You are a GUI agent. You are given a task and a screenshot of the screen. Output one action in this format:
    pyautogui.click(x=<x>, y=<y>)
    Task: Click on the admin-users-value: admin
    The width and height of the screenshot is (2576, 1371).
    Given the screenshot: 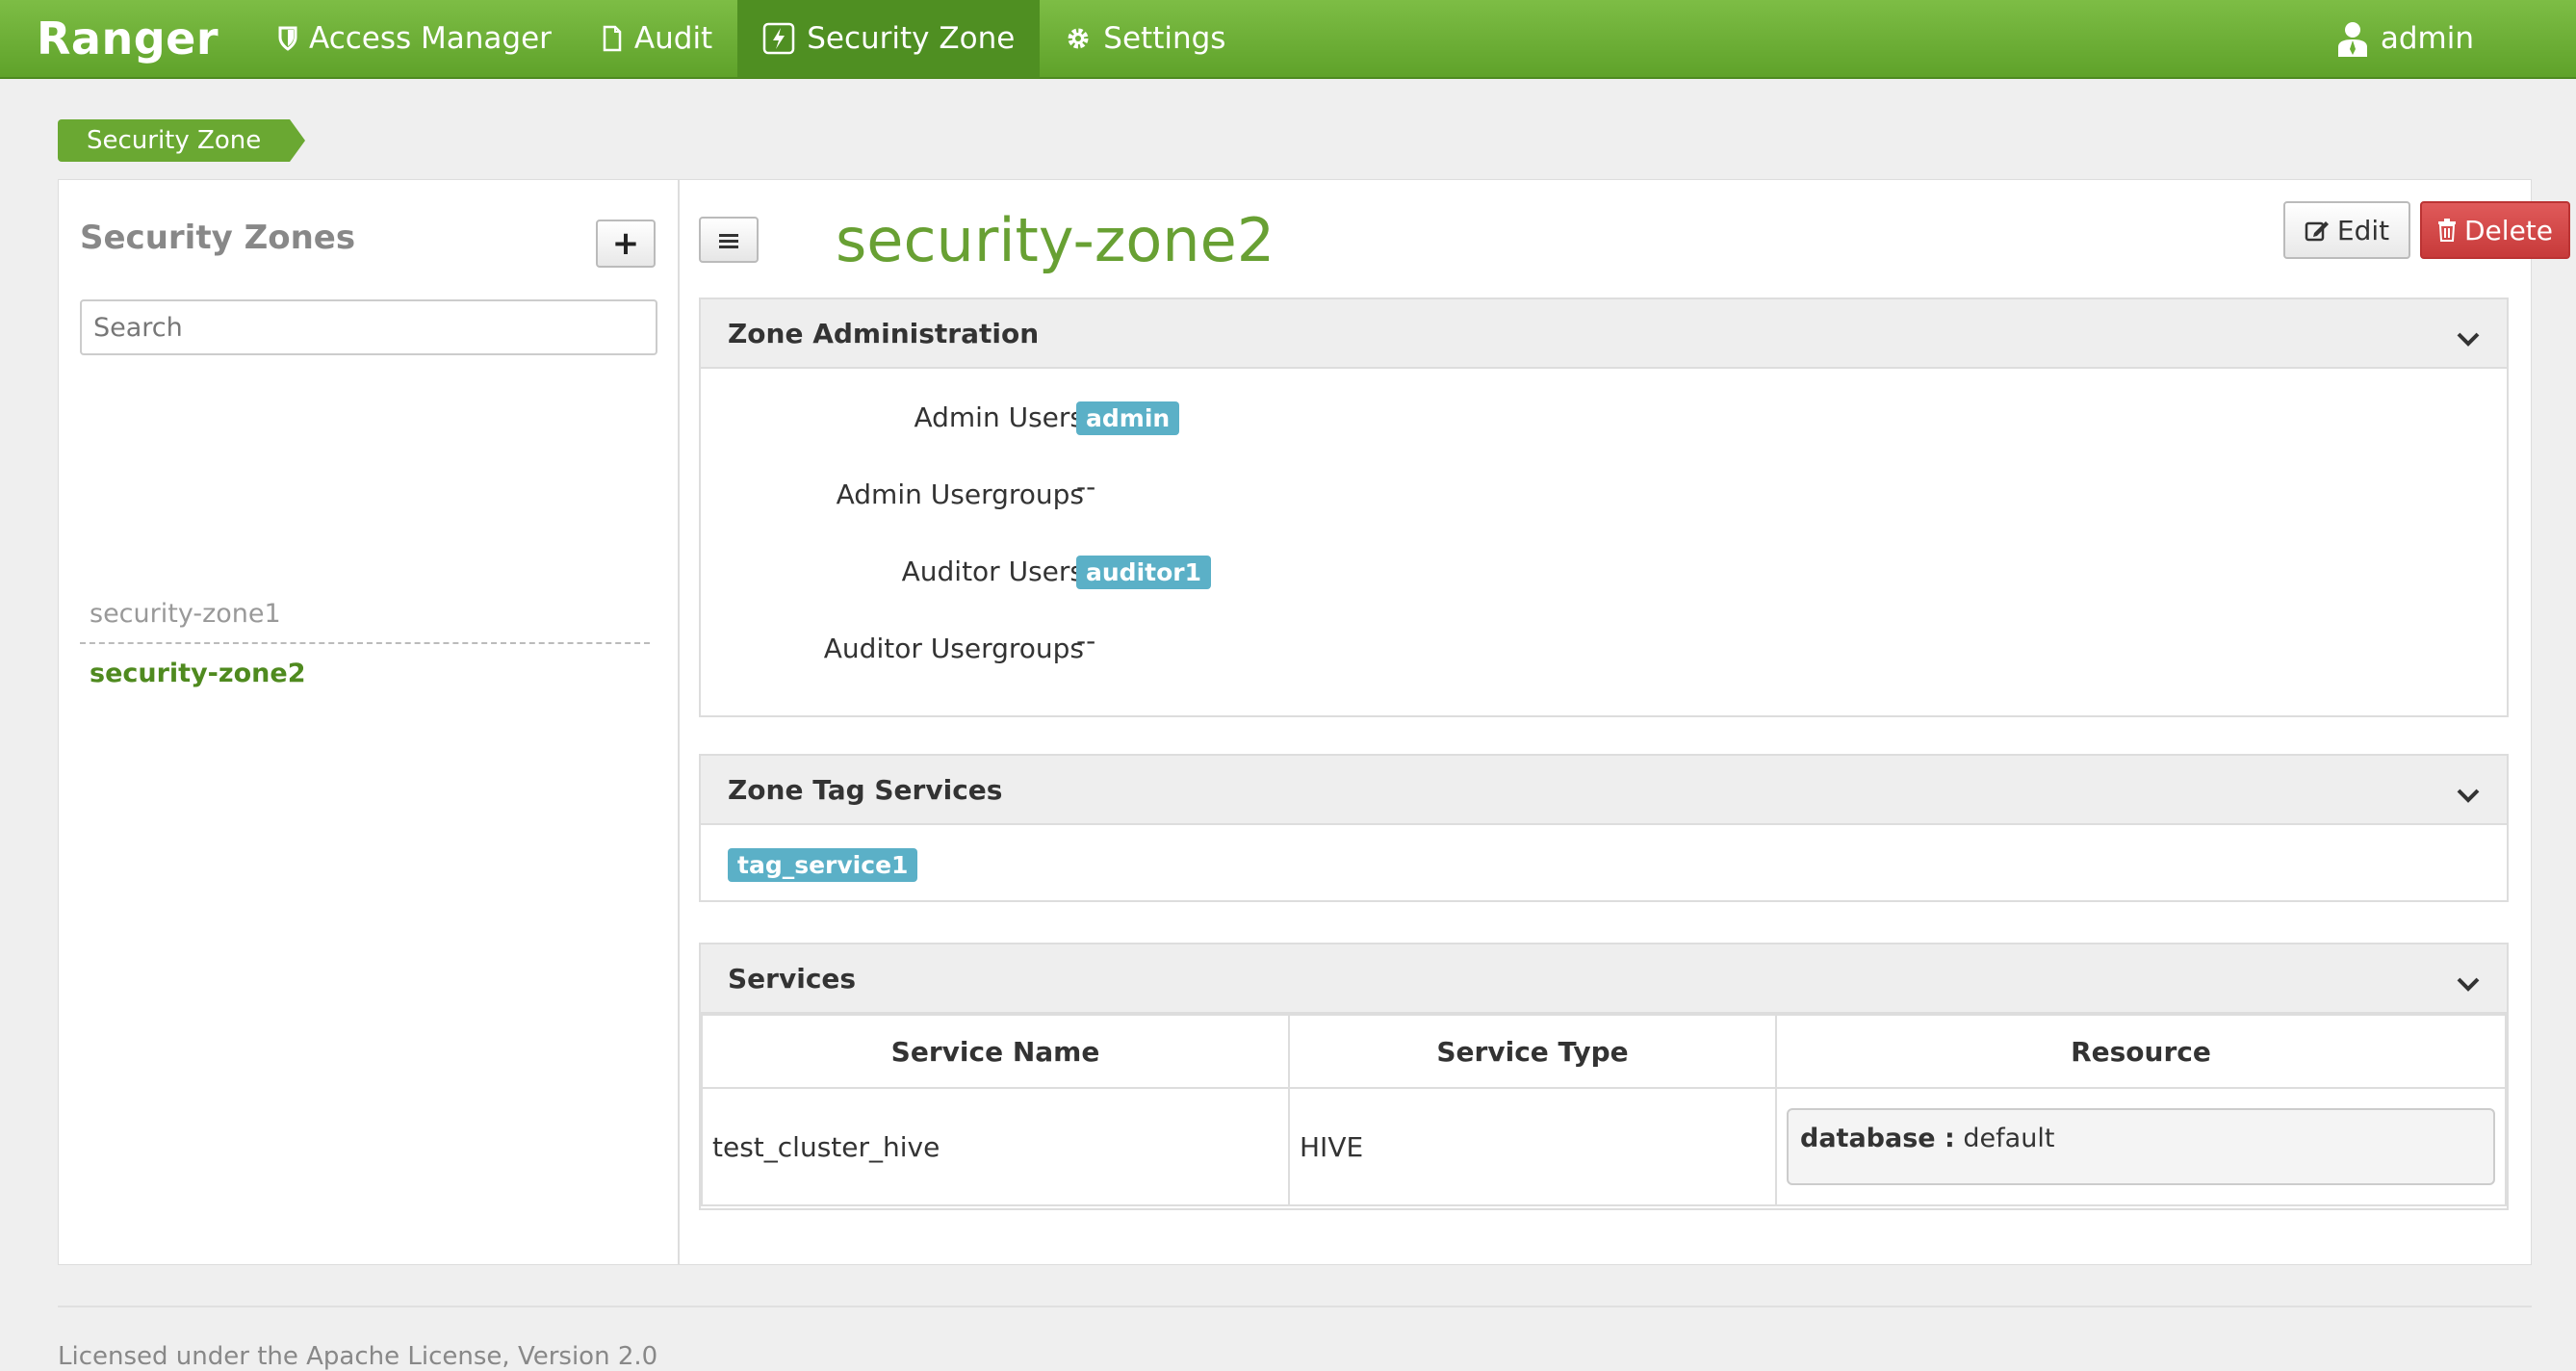 What is the action you would take?
    pyautogui.click(x=1128, y=418)
    